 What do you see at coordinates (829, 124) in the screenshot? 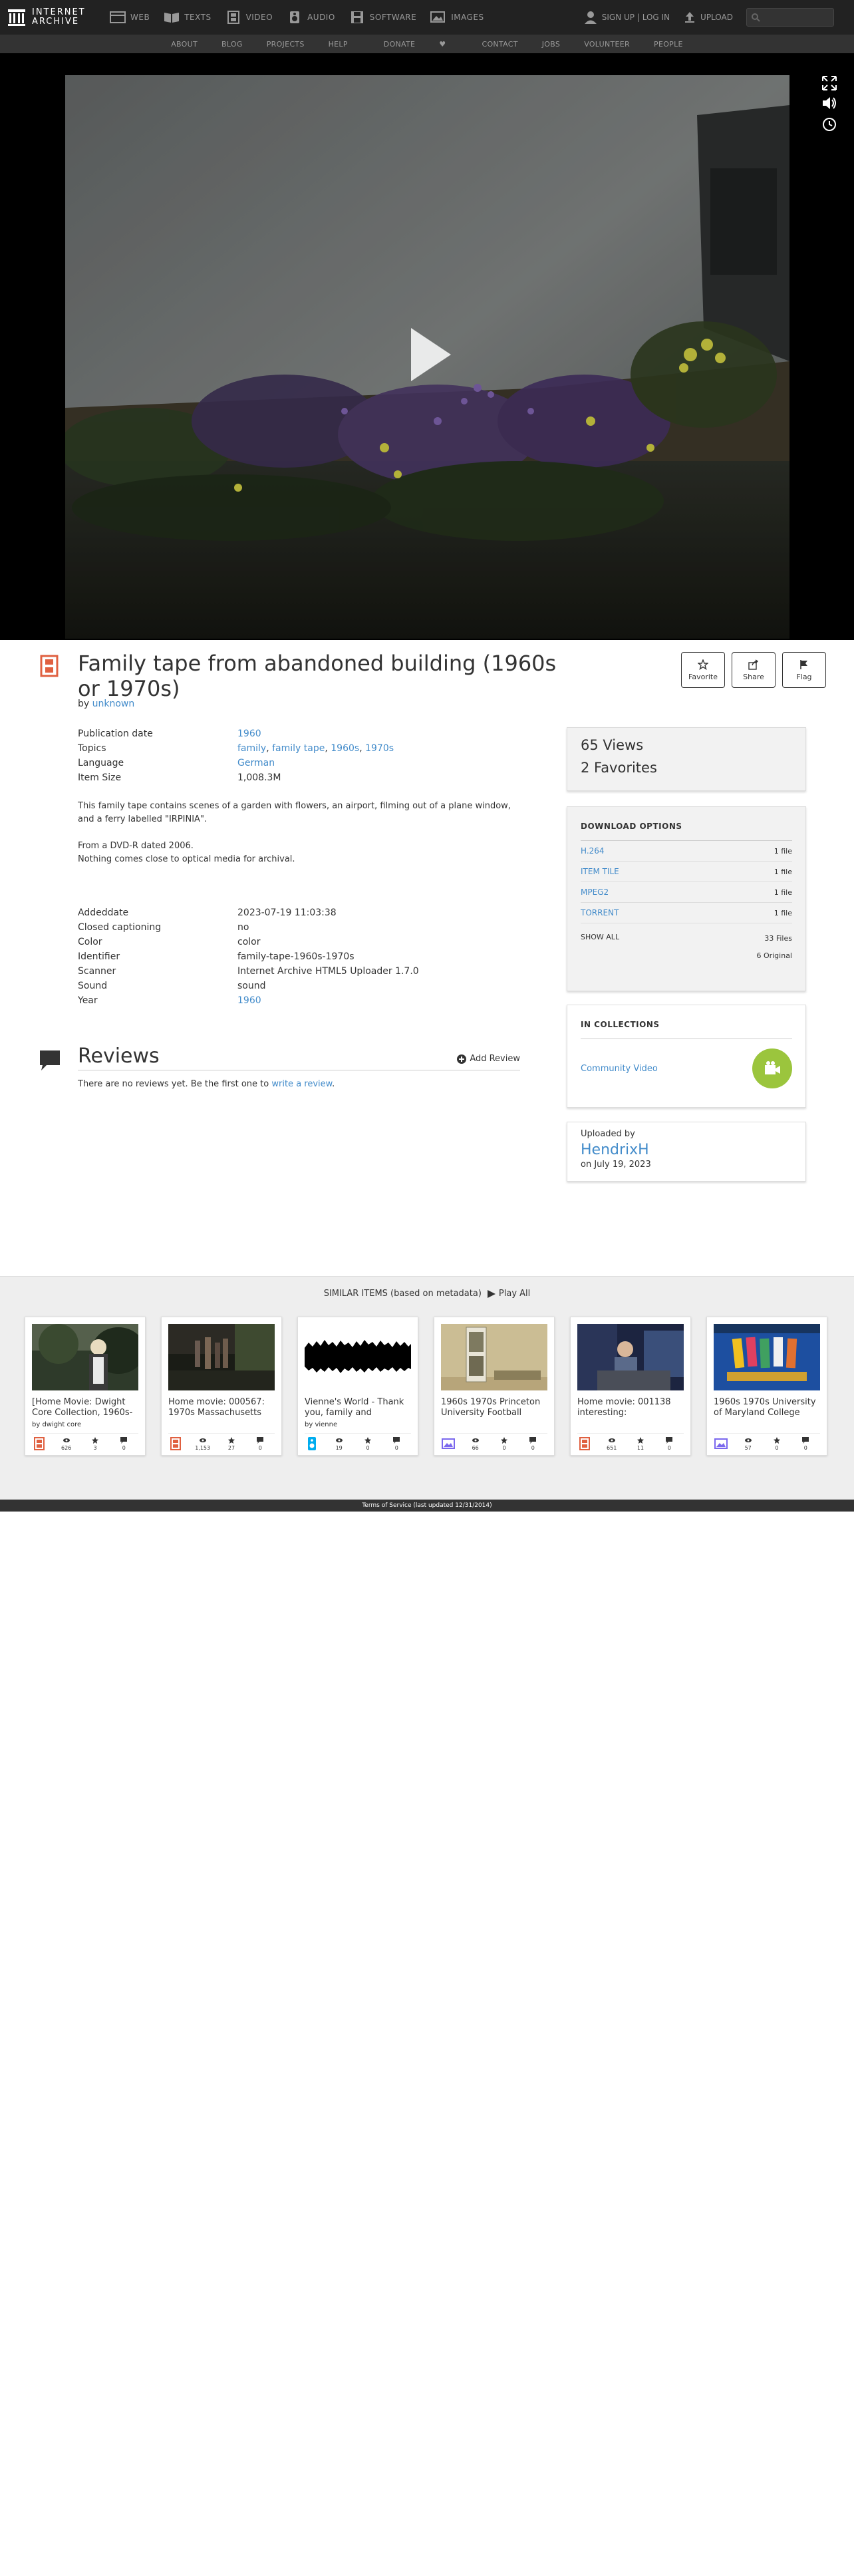
I see `clock-icon` at bounding box center [829, 124].